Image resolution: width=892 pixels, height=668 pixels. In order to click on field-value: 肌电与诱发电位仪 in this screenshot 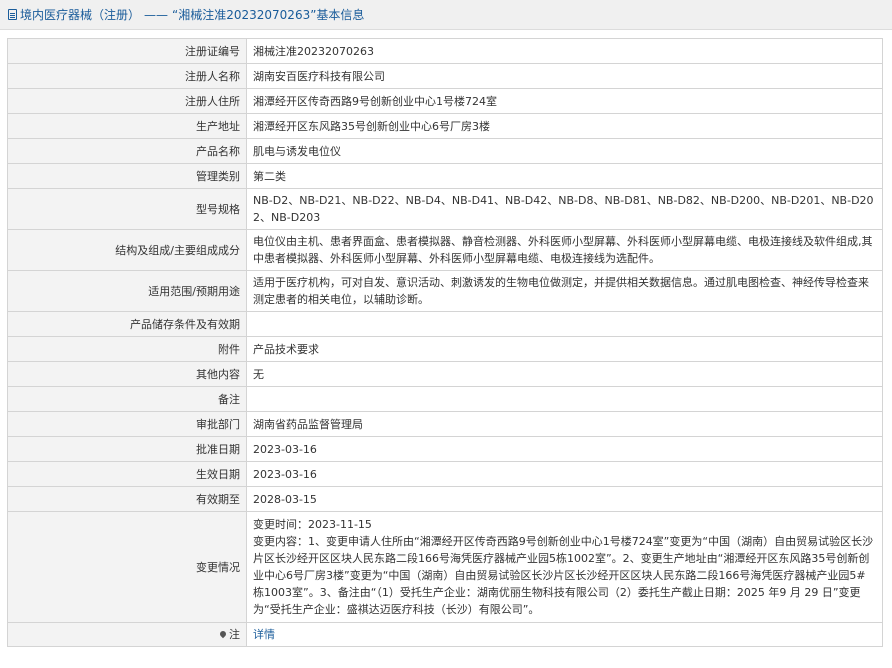, I will do `click(564, 151)`.